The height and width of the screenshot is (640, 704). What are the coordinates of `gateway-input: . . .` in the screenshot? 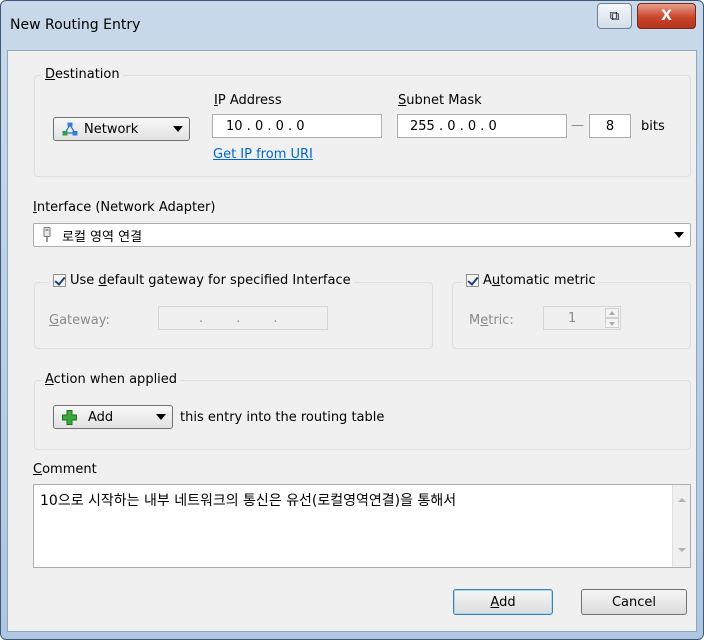 It's located at (243, 318).